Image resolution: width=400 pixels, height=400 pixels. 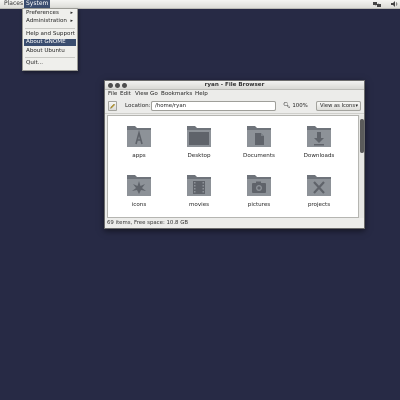 What do you see at coordinates (234, 94) in the screenshot?
I see `window-menubar: File Edit View Go Bookmarks Help` at bounding box center [234, 94].